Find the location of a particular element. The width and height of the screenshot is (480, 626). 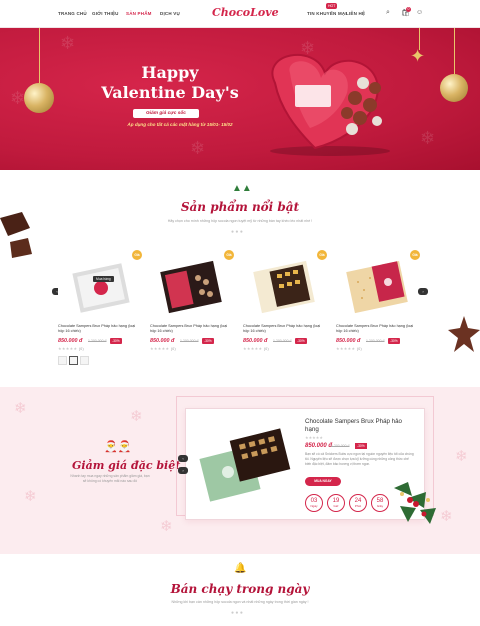

logo: ChocoLove is located at coordinates (245, 12).